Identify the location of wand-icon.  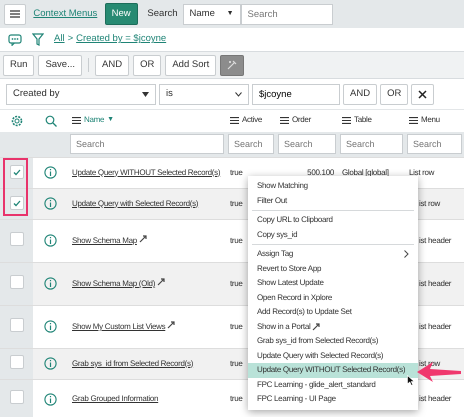
(232, 65).